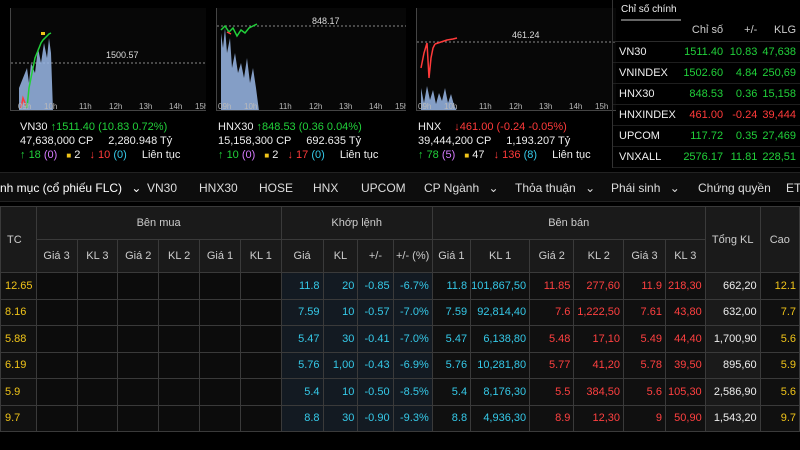 This screenshot has width=800, height=450. Describe the element at coordinates (176, 106) in the screenshot. I see `hour-label: 14h` at that location.